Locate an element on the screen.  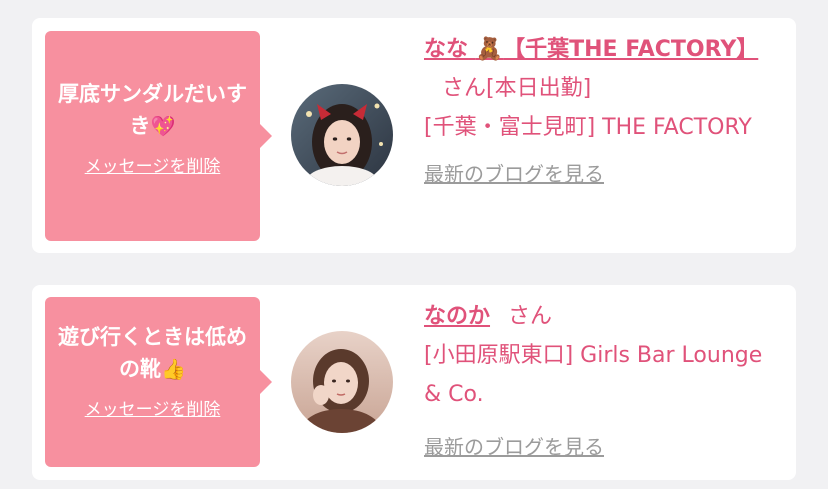
girl-name-link: なな 🧸【千葉THE FACTORY】 is located at coordinates (591, 49).